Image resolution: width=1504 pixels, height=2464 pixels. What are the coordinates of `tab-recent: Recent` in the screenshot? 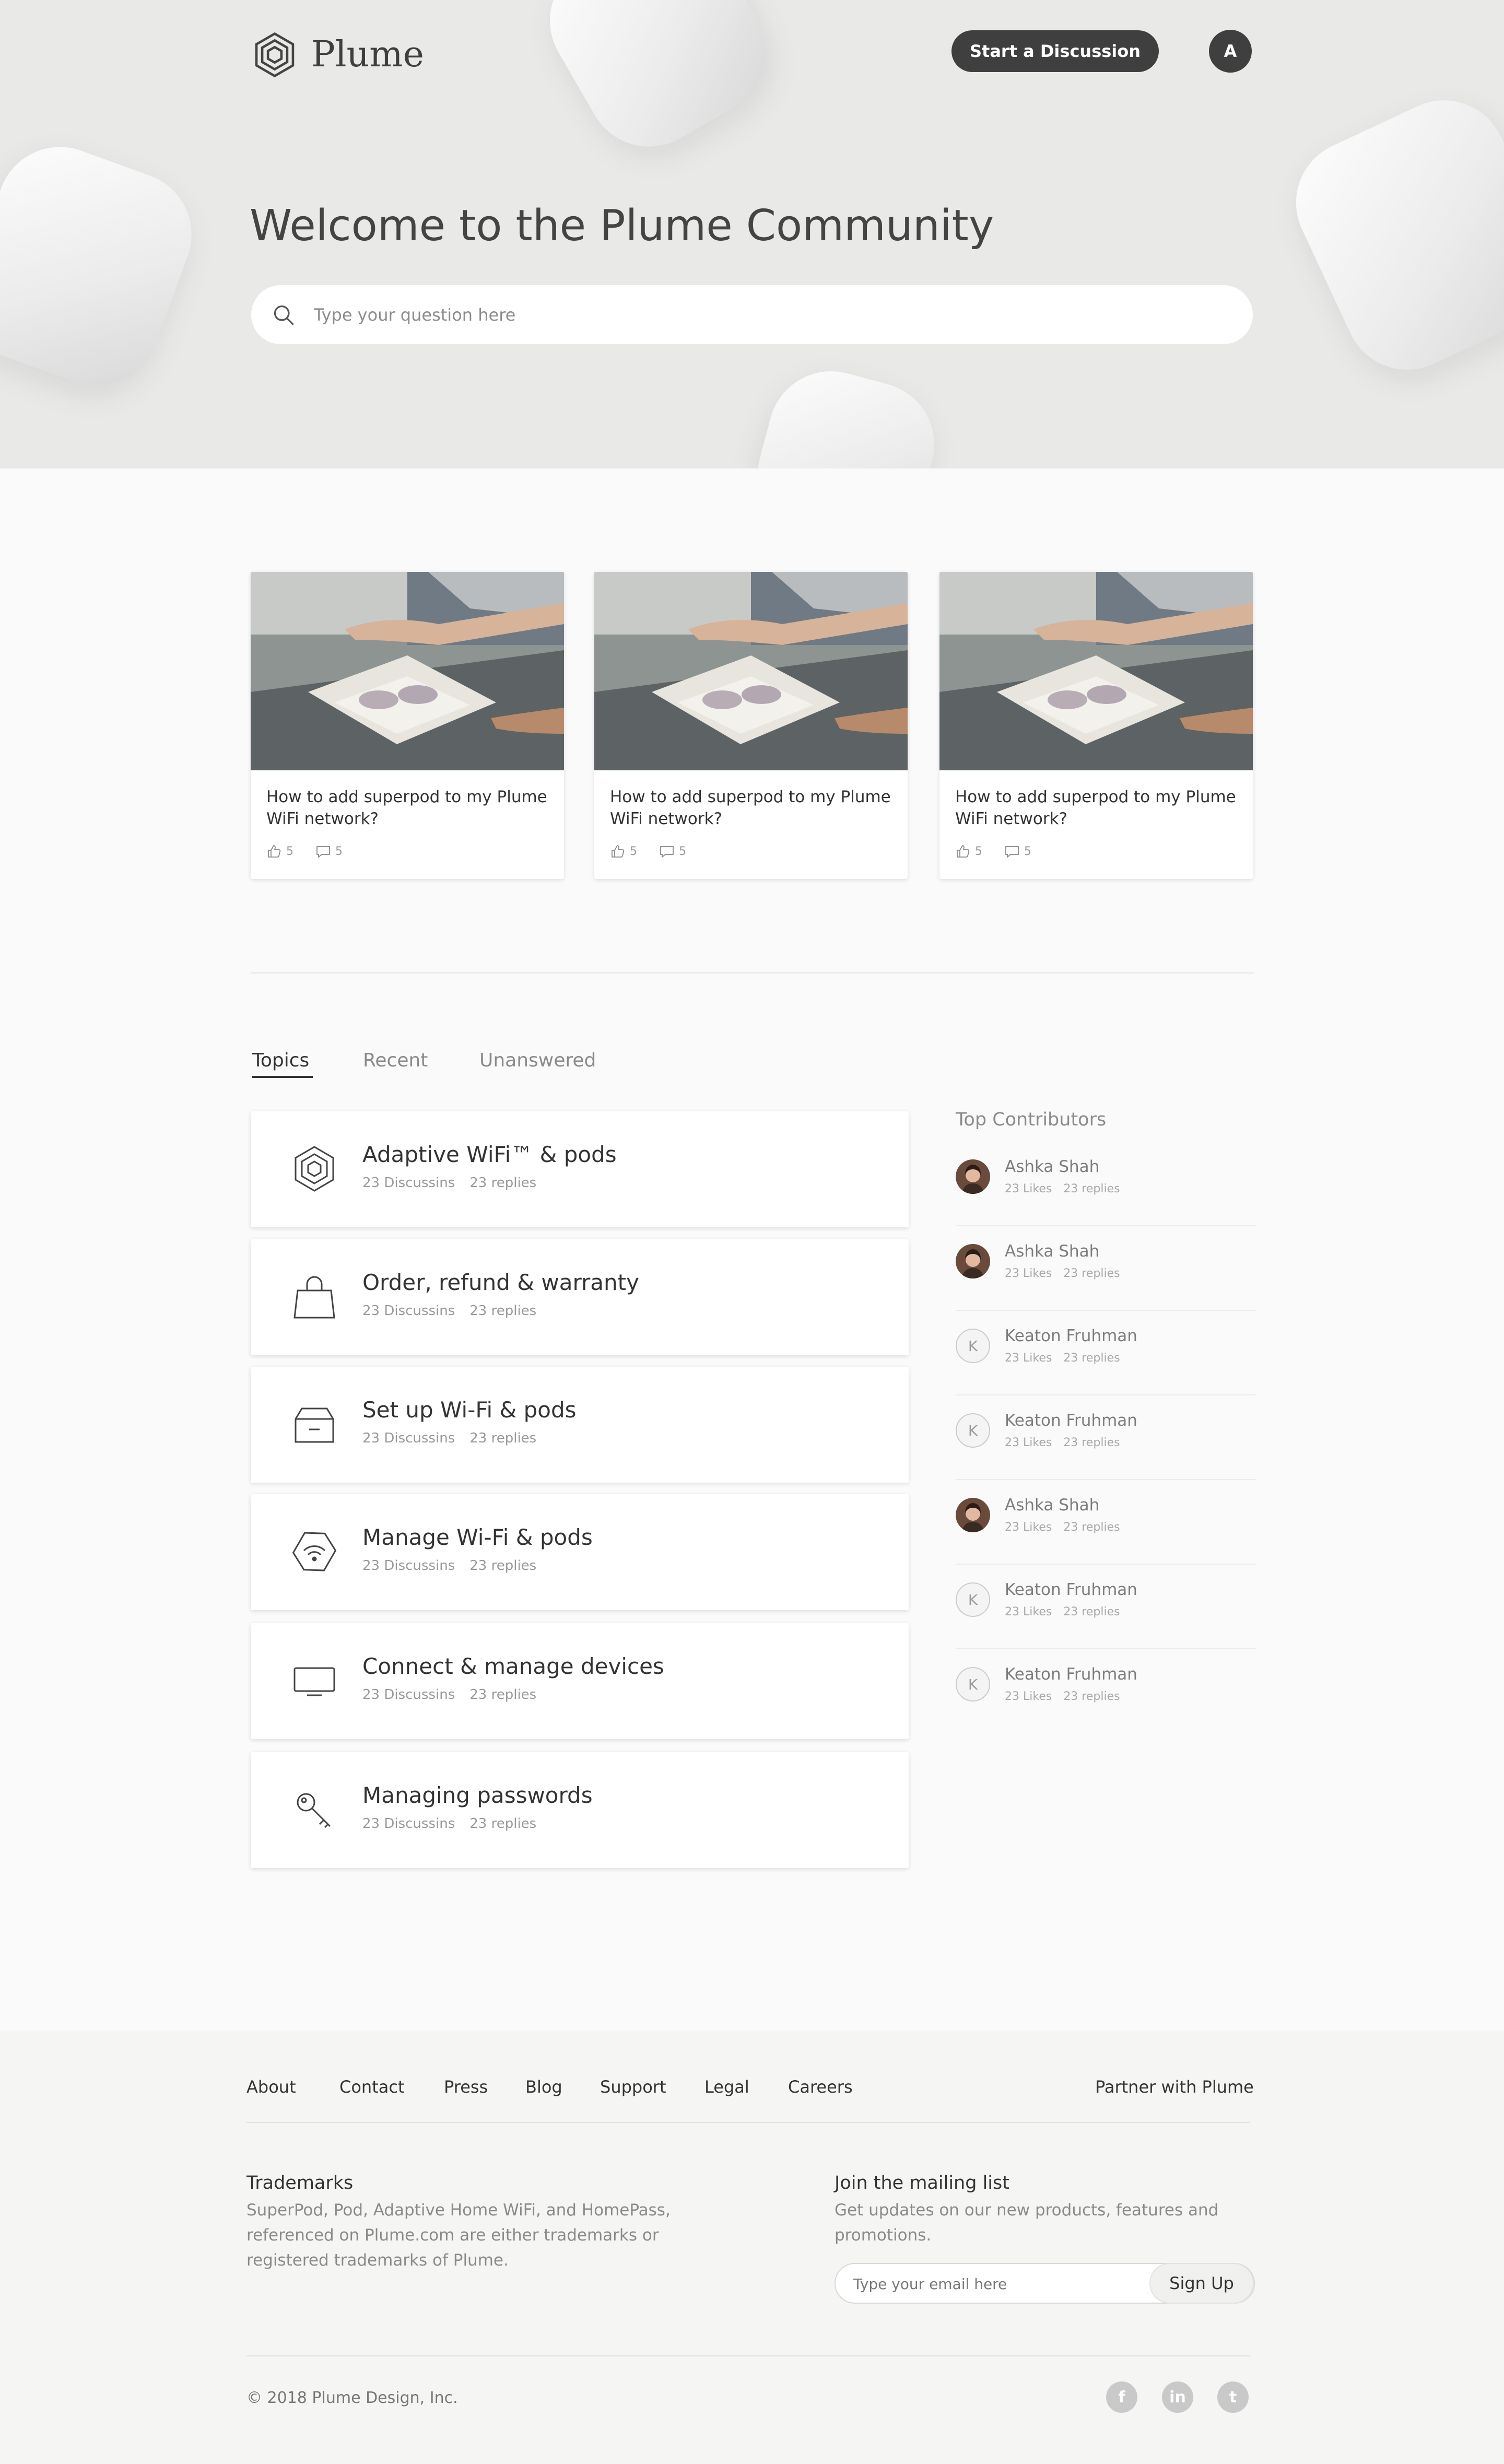 It's located at (395, 1060).